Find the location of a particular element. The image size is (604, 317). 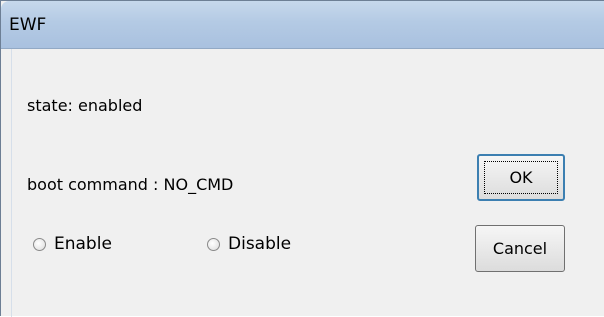

frame-edge is located at coordinates (11, 183).